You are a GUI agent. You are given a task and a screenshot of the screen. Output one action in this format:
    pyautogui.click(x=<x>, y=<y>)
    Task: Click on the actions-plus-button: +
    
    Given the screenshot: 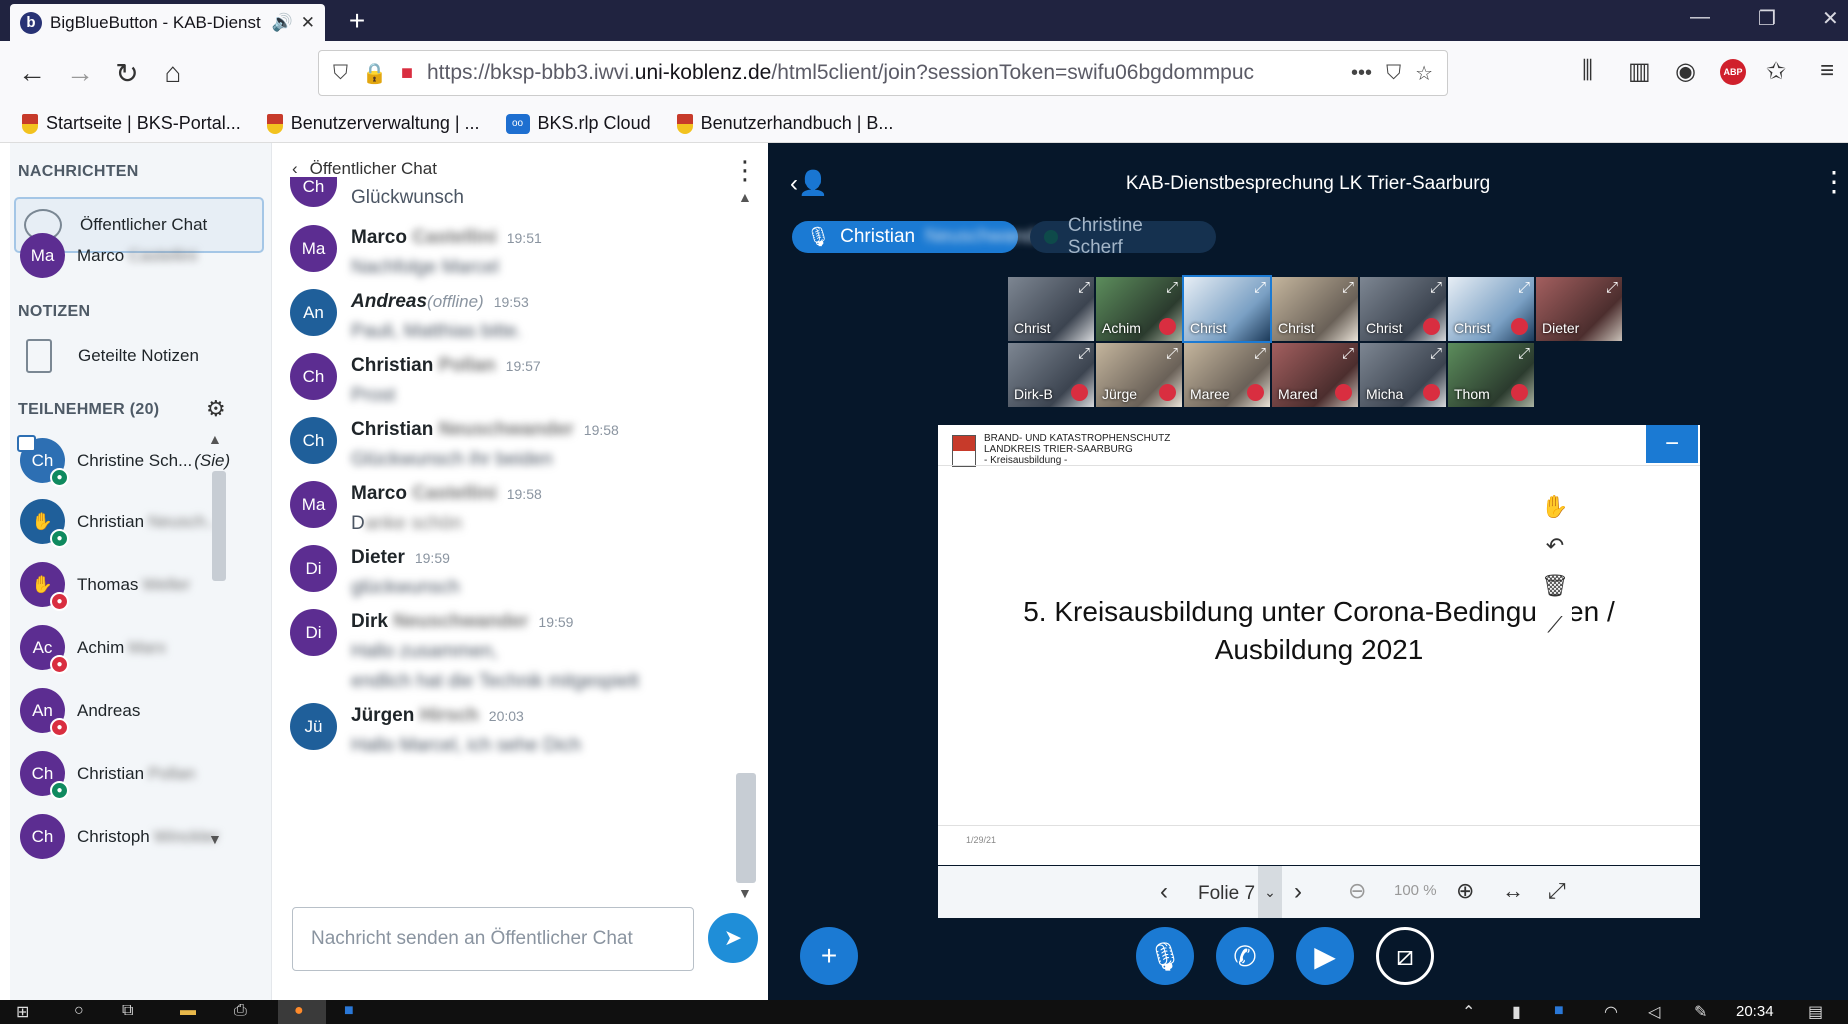 What is the action you would take?
    pyautogui.click(x=829, y=956)
    